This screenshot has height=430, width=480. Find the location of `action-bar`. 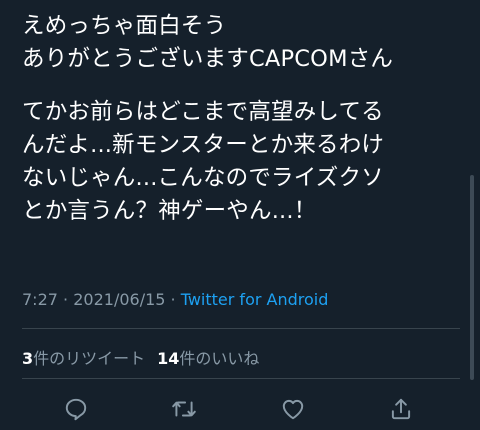

action-bar is located at coordinates (240, 408).